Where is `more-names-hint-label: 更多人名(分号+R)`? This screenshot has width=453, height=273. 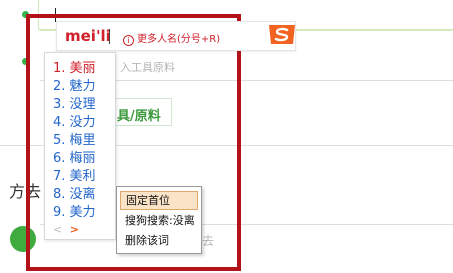 more-names-hint-label: 更多人名(分号+R) is located at coordinates (179, 39).